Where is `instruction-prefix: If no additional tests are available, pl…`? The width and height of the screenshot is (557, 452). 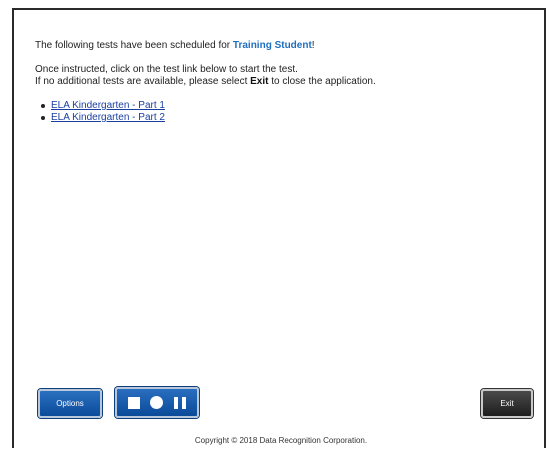
instruction-prefix: If no additional tests are available, pl… is located at coordinates (143, 81).